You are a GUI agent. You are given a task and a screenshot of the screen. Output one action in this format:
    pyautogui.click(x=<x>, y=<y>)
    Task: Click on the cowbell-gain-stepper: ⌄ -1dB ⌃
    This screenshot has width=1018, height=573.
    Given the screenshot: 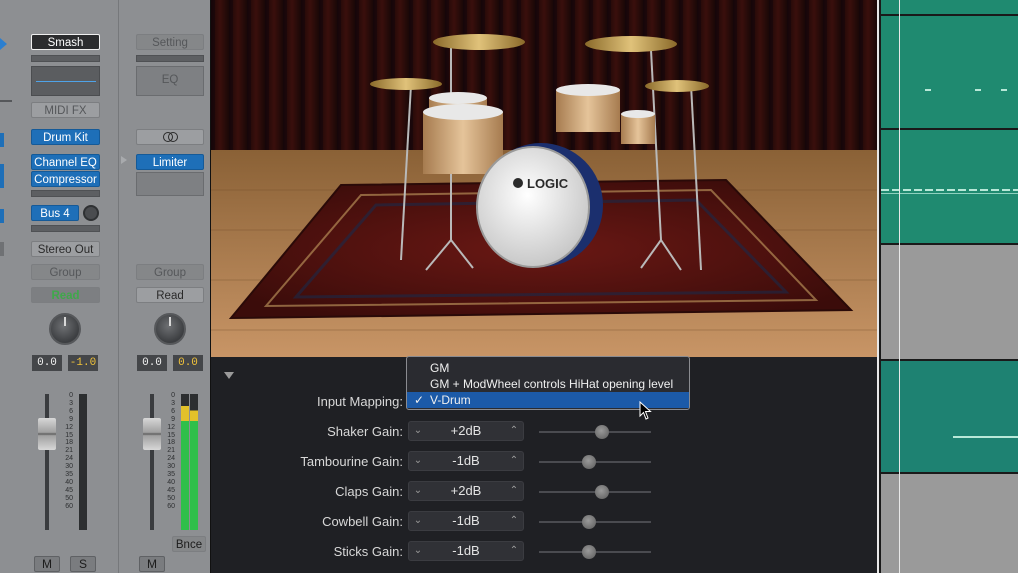 What is the action you would take?
    pyautogui.click(x=466, y=521)
    